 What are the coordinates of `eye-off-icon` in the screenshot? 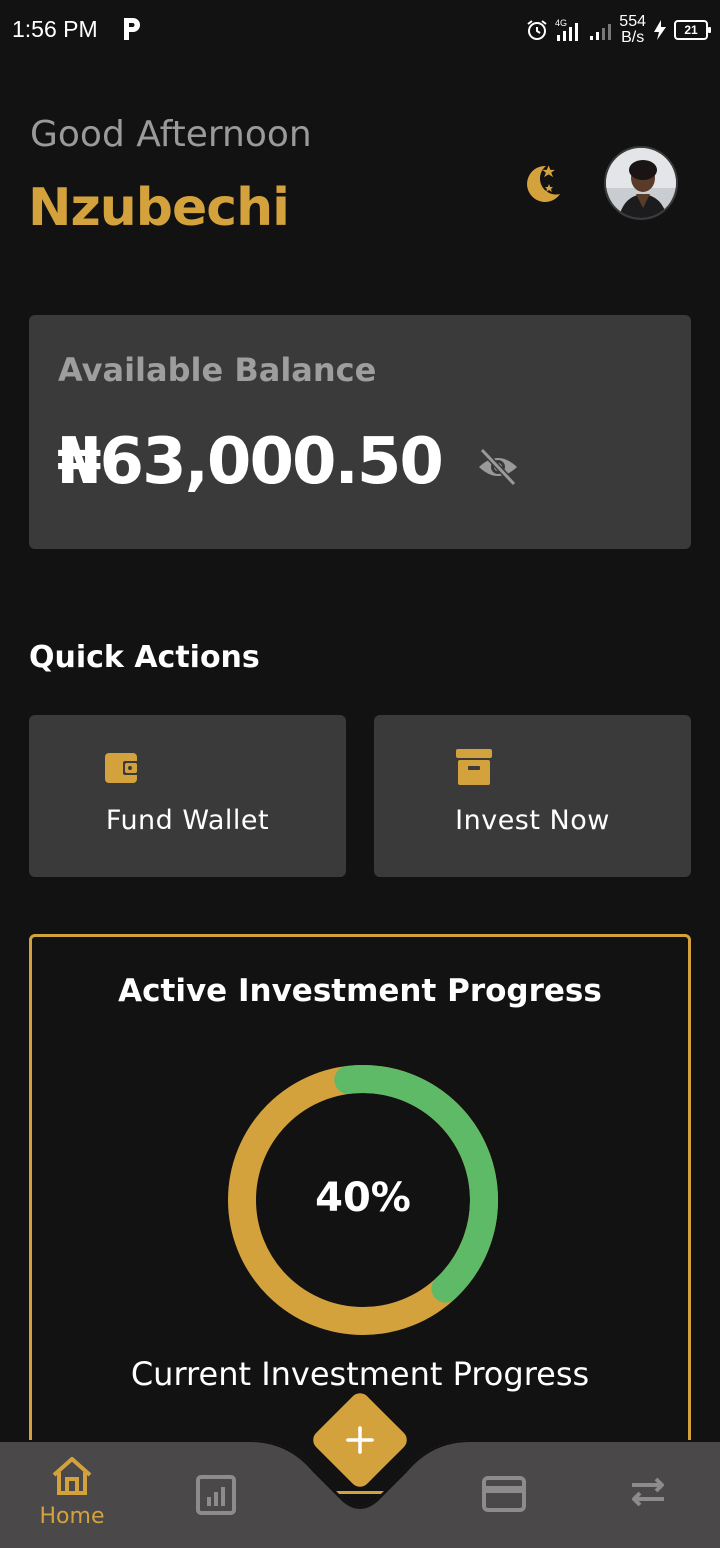 It's located at (498, 467).